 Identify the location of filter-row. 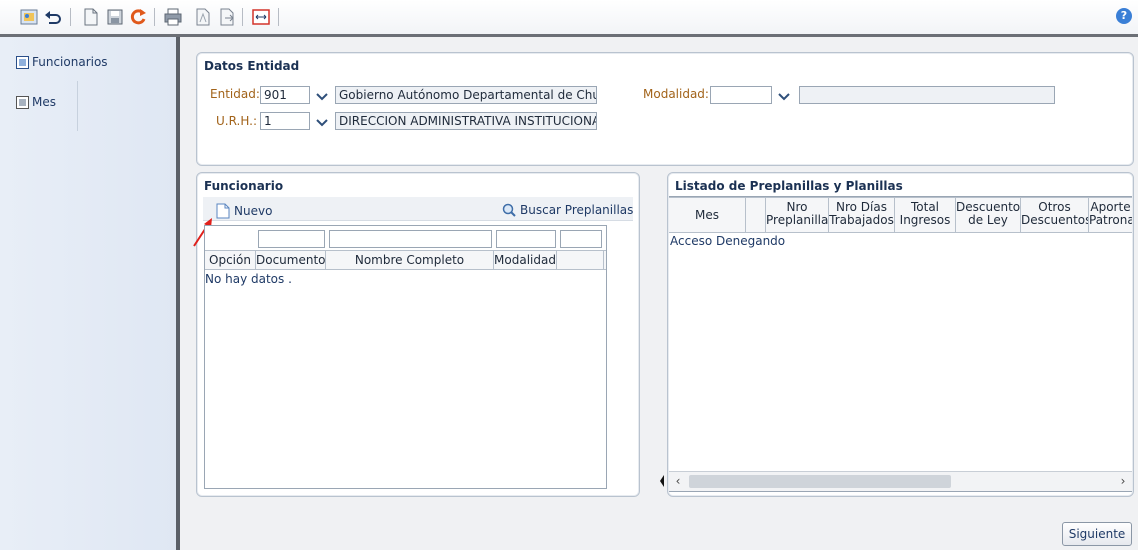
(405, 238).